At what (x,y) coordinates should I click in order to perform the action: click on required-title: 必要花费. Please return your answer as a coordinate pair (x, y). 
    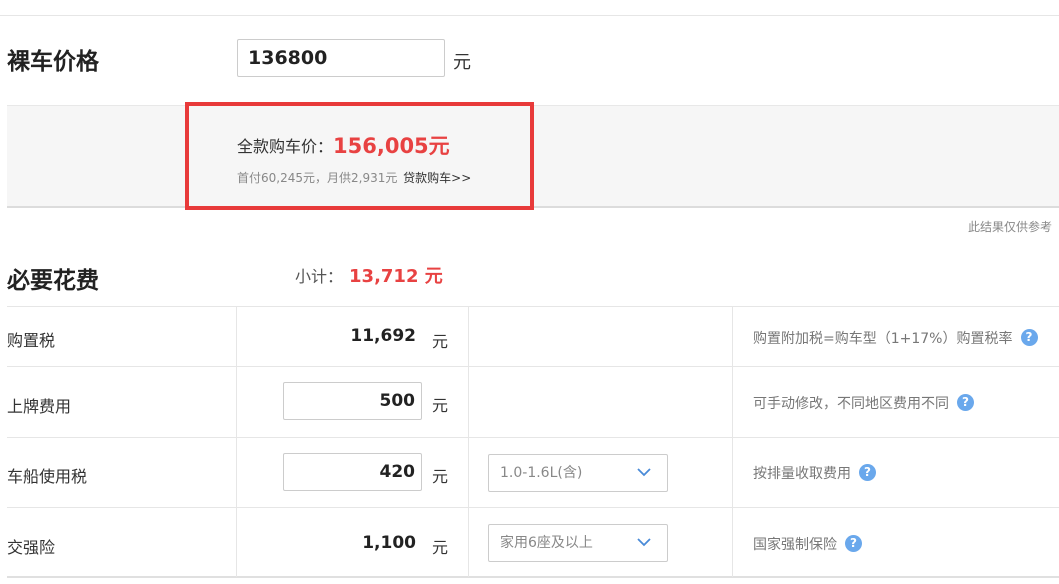
    Looking at the image, I should click on (53, 281).